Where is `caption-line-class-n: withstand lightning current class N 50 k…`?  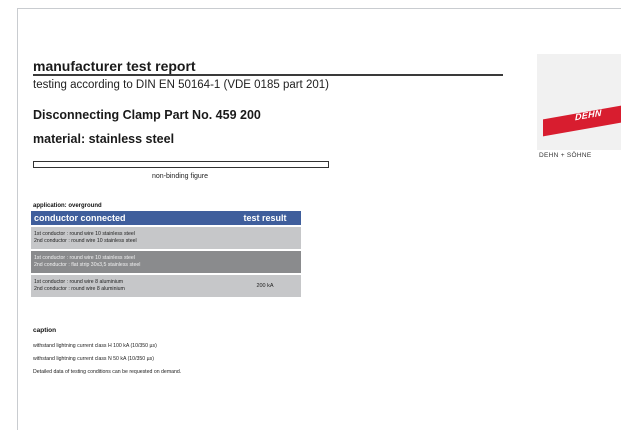 caption-line-class-n: withstand lightning current class N 50 k… is located at coordinates (93, 359).